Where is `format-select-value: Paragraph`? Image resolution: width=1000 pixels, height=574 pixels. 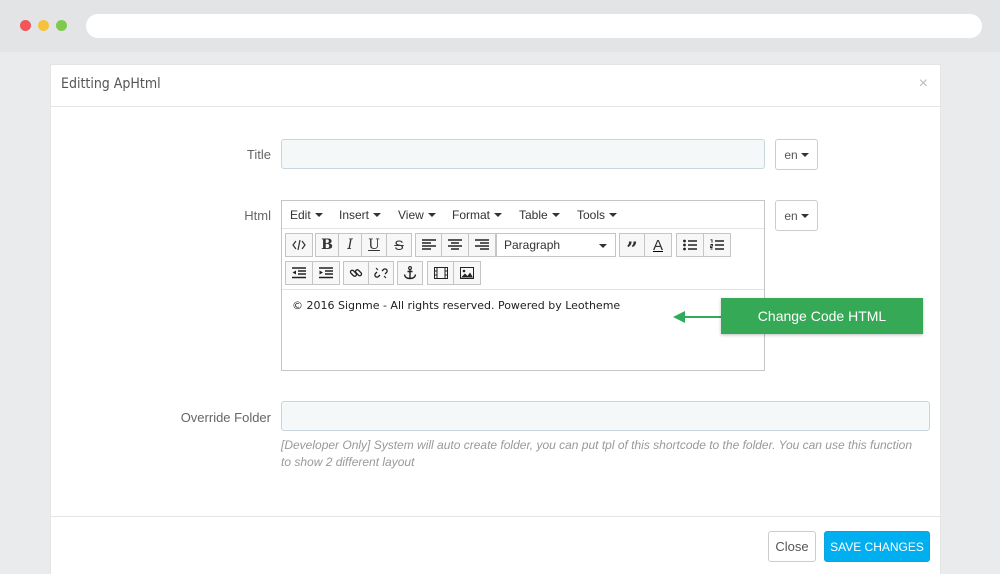
format-select-value: Paragraph is located at coordinates (532, 245).